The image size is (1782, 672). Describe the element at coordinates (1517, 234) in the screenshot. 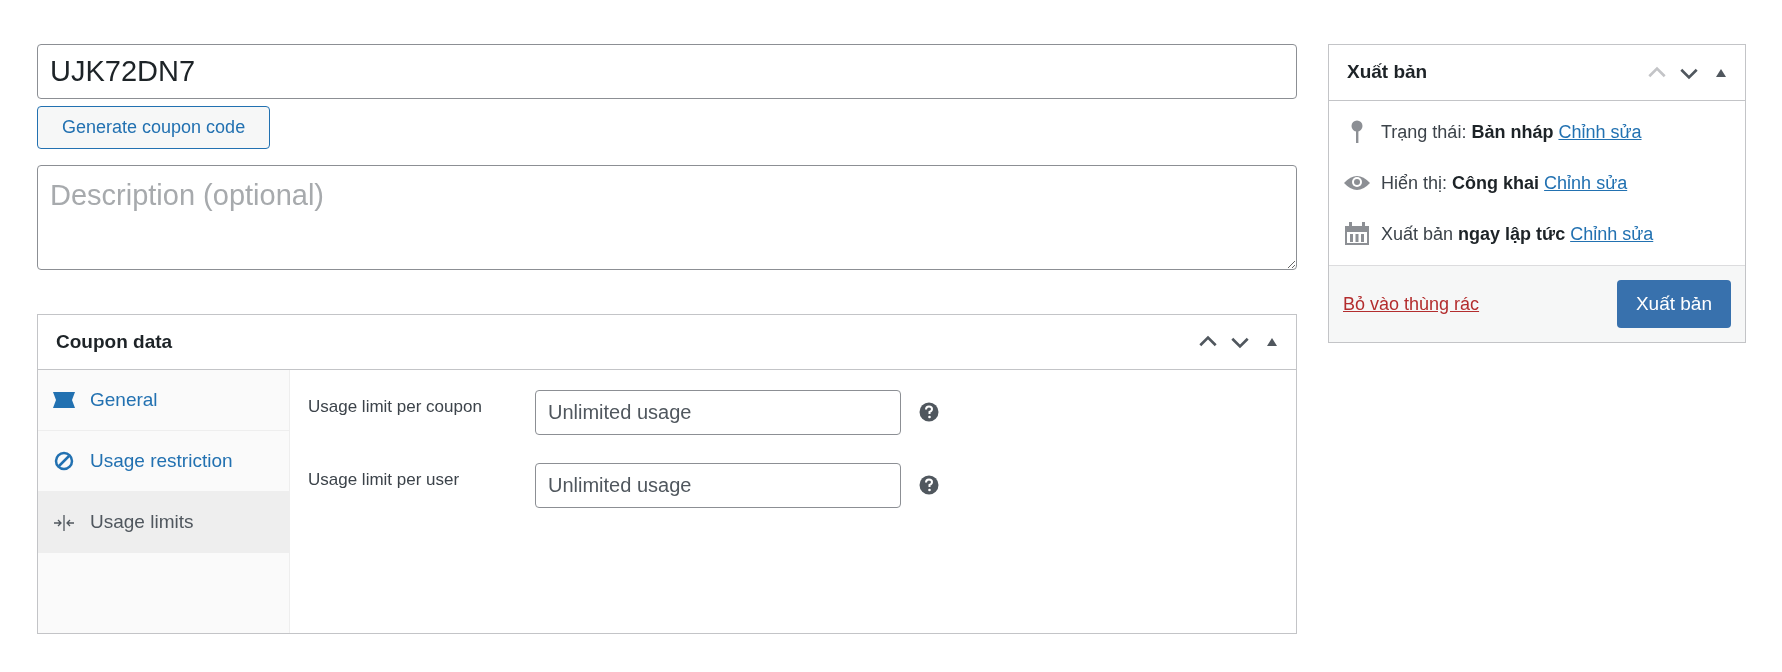

I see `status-text: Xuất bản ngay lập tức Chỉnh sửa` at that location.